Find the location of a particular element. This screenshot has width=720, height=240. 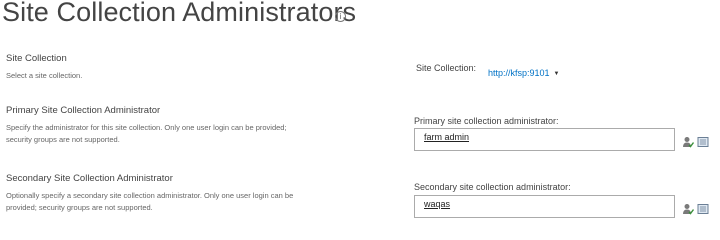

site-collection-selector: http://kfsp:9101 ▼ is located at coordinates (524, 72).